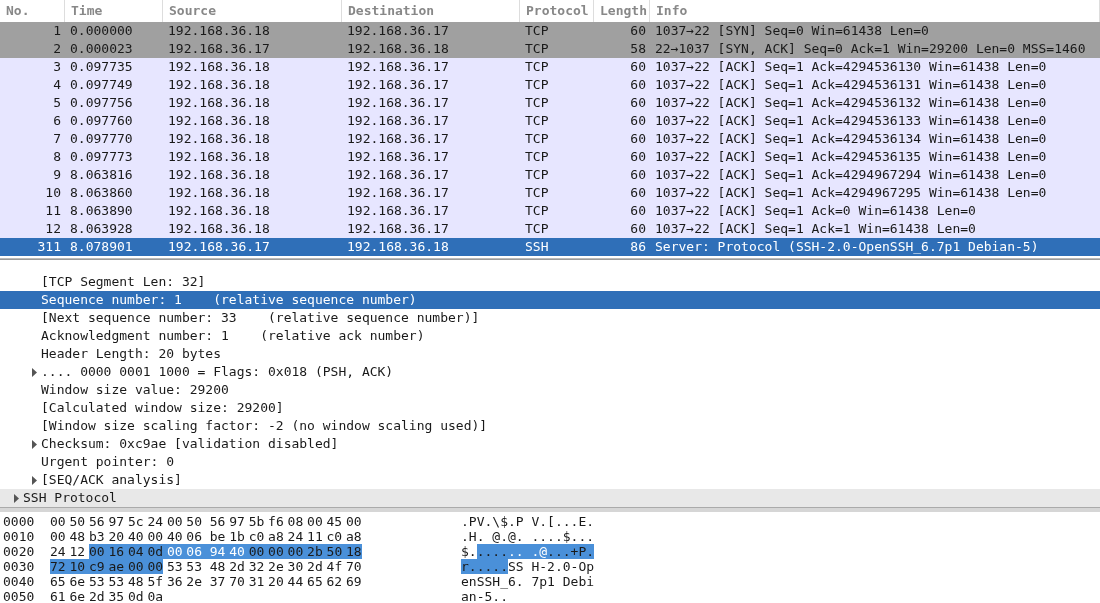 The image size is (1100, 603). Describe the element at coordinates (101, 139) in the screenshot. I see `time-cell-text: 0.097770` at that location.